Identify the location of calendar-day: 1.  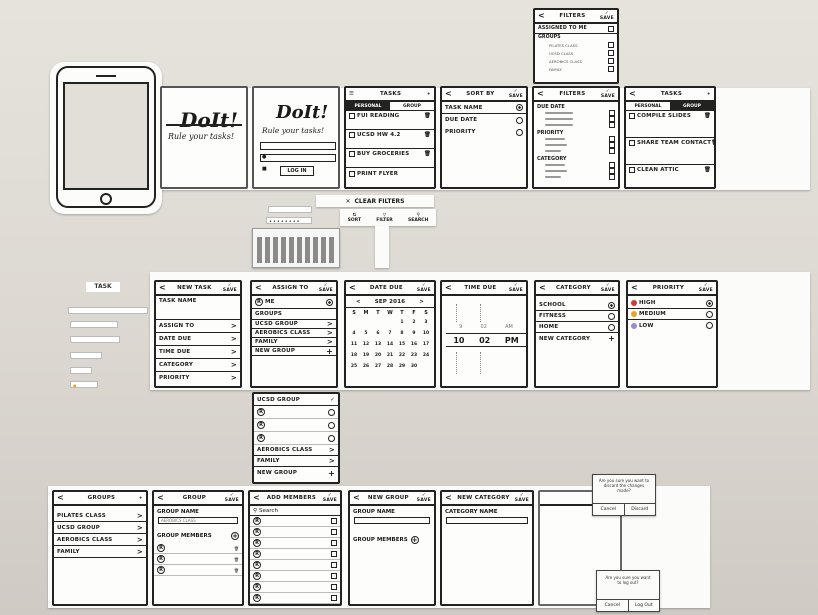
(402, 322).